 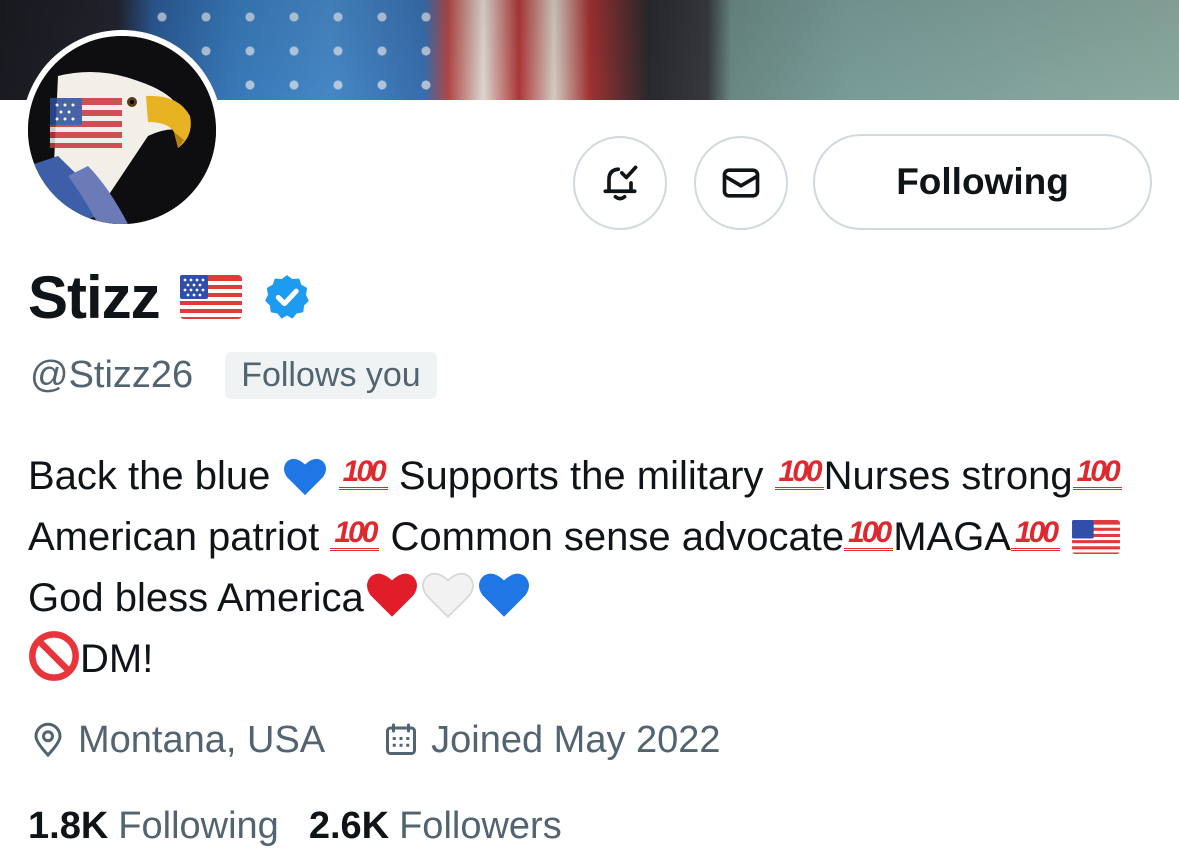 I want to click on follows-you-badge: Follows you, so click(x=331, y=375).